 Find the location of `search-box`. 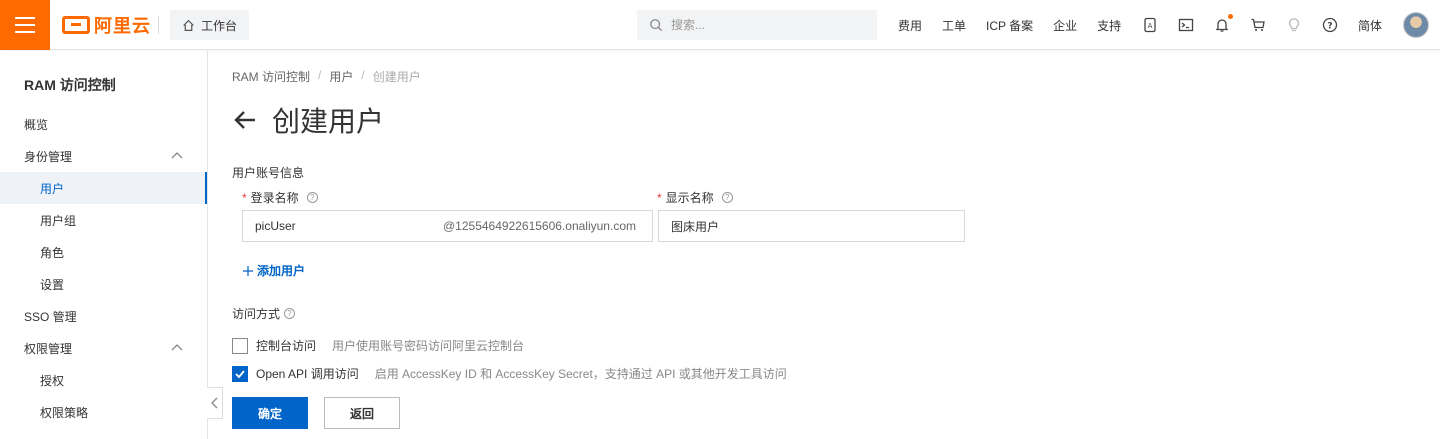

search-box is located at coordinates (757, 25).